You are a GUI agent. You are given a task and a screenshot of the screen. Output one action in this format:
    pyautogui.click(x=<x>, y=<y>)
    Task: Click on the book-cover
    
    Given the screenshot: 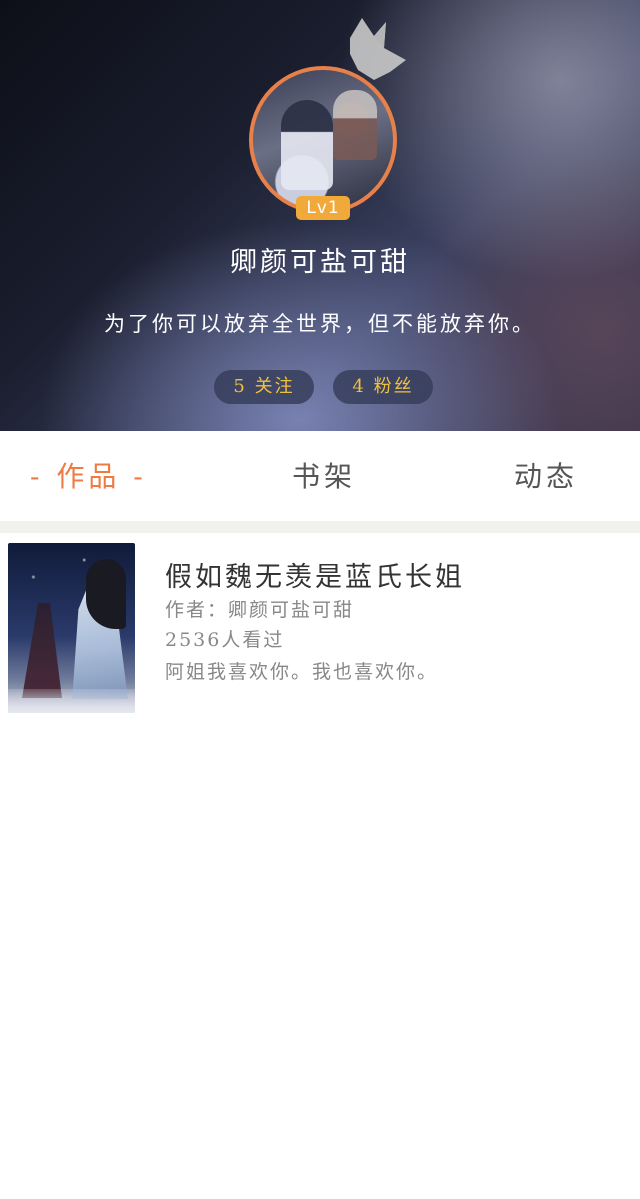 What is the action you would take?
    pyautogui.click(x=71, y=628)
    